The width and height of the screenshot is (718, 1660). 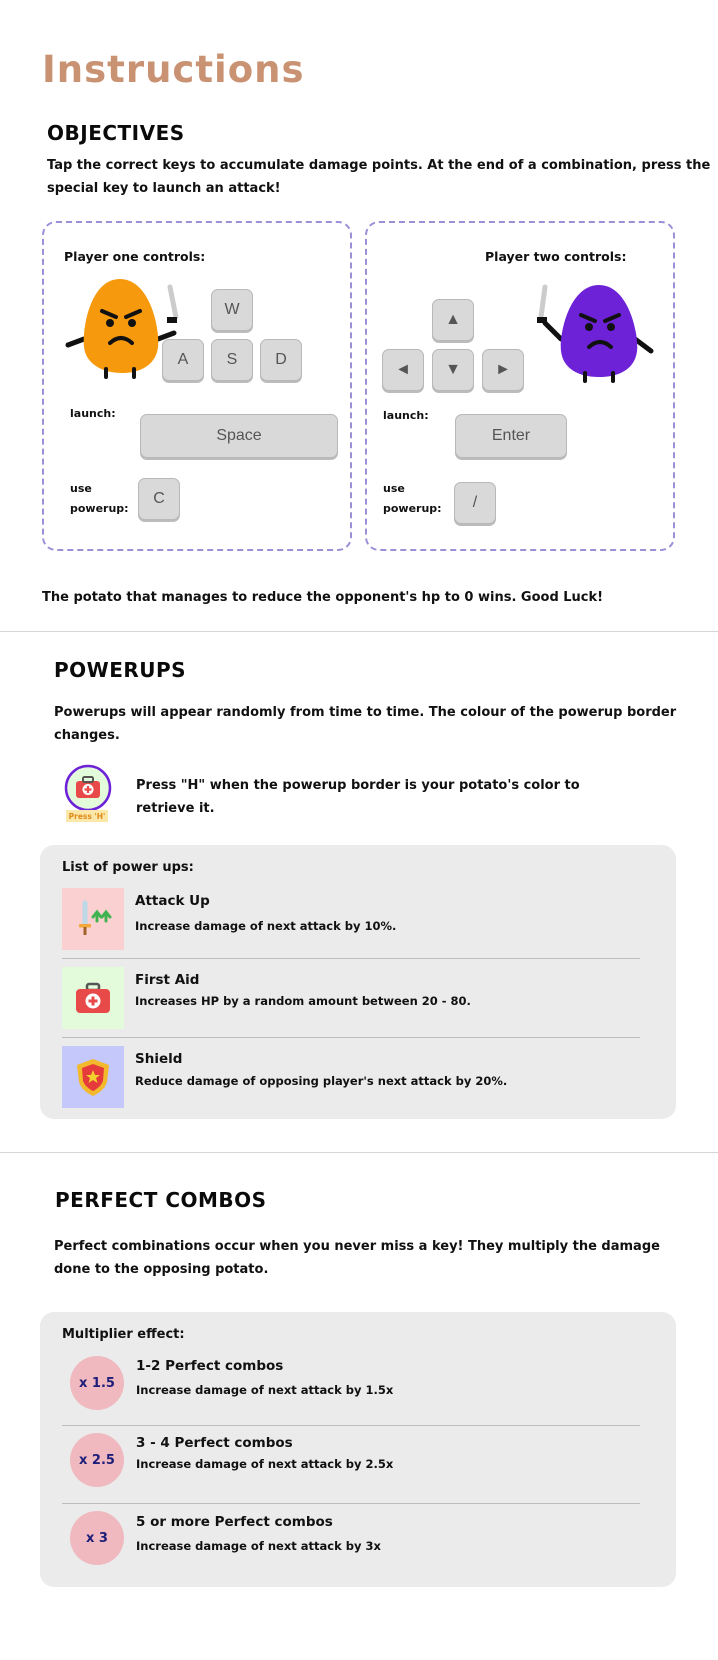 What do you see at coordinates (232, 360) in the screenshot?
I see `key-s: S` at bounding box center [232, 360].